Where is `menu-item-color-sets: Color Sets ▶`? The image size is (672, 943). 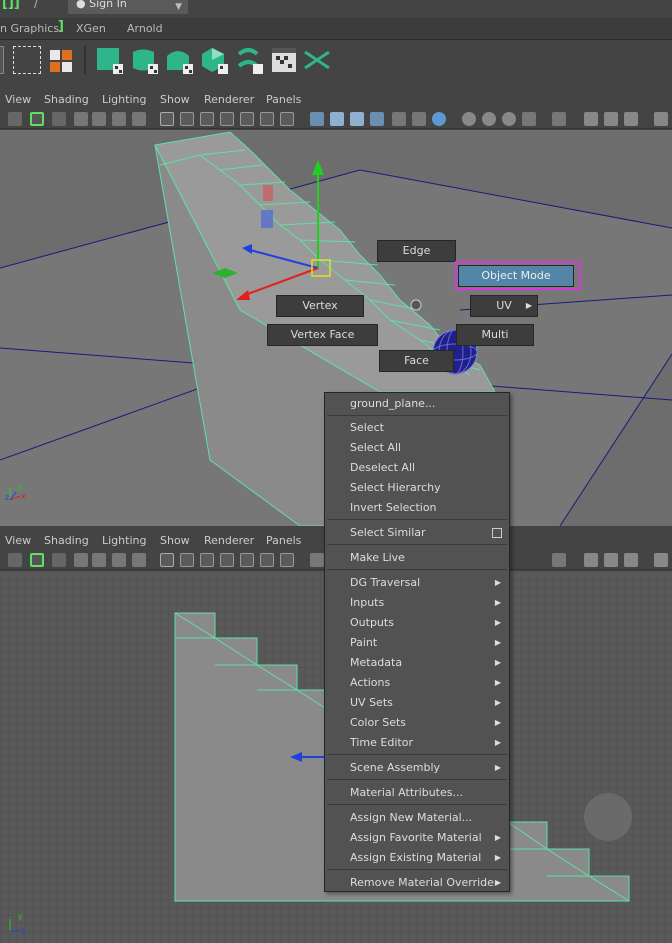
menu-item-color-sets: Color Sets ▶ is located at coordinates (417, 723).